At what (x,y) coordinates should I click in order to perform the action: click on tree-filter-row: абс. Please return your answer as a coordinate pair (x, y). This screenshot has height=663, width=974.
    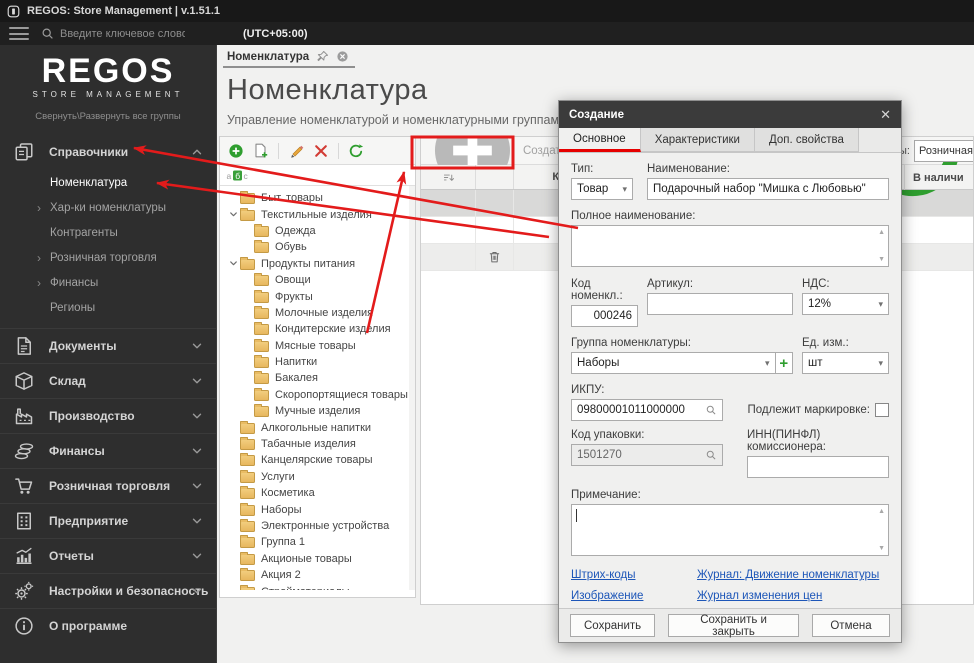
    Looking at the image, I should click on (317, 175).